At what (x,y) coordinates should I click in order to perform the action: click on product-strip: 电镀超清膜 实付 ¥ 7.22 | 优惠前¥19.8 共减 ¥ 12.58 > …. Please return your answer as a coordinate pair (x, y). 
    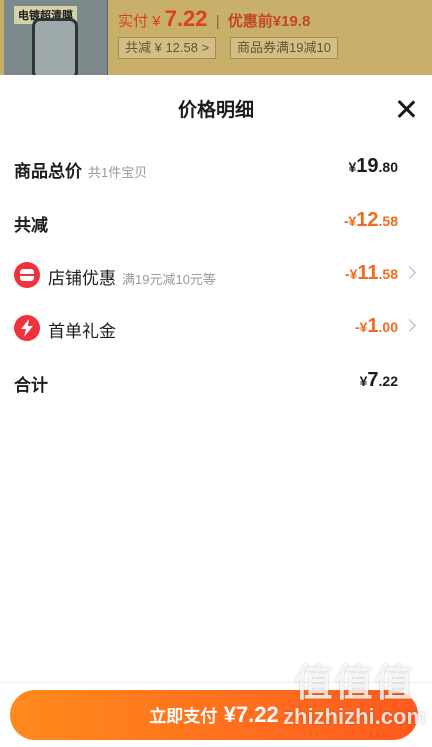
    Looking at the image, I should click on (216, 37).